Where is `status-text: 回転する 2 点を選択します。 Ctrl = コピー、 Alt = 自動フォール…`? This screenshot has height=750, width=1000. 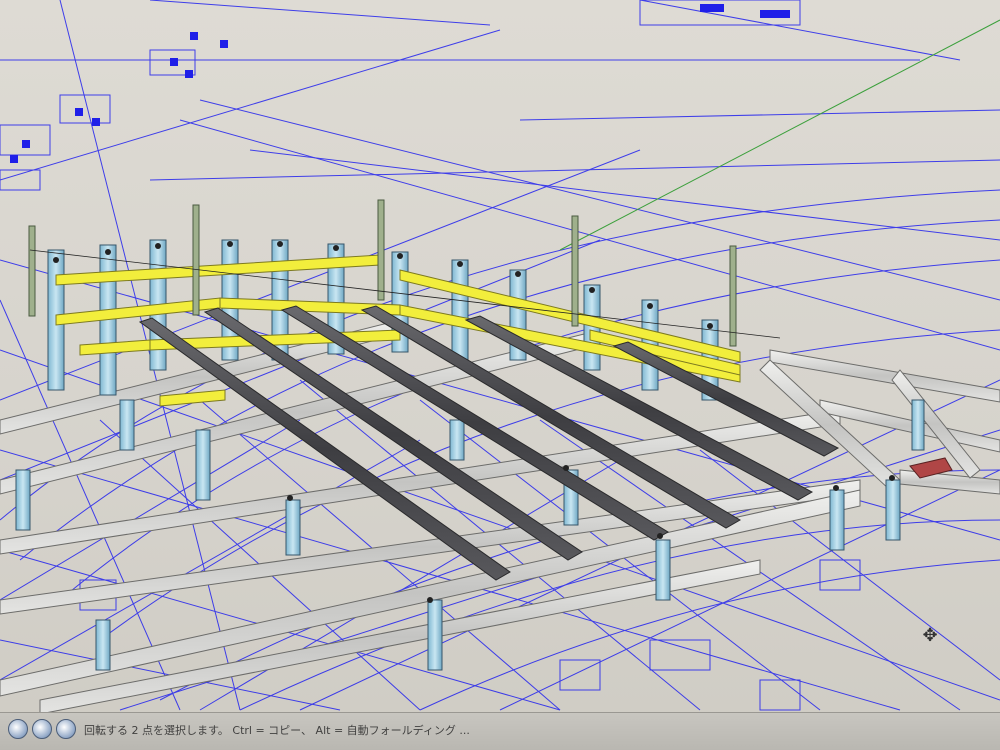
status-text: 回転する 2 点を選択します。 Ctrl = コピー、 Alt = 自動フォール… is located at coordinates (277, 730).